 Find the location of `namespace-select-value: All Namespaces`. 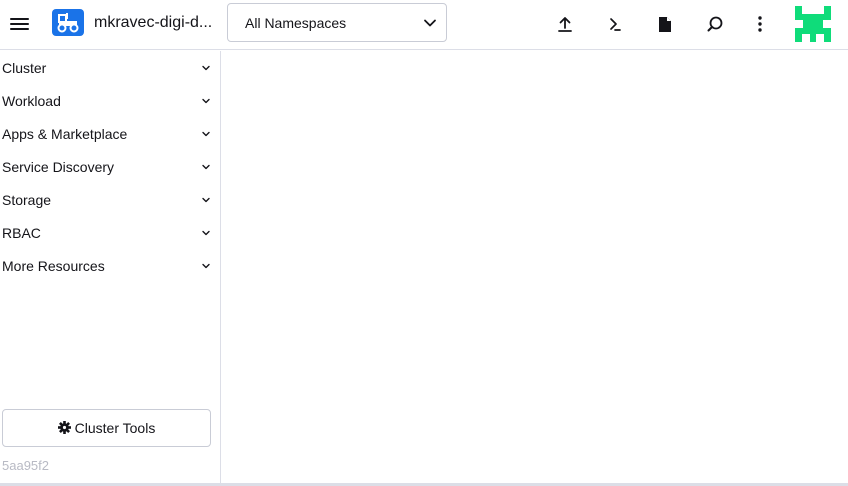

namespace-select-value: All Namespaces is located at coordinates (296, 23).